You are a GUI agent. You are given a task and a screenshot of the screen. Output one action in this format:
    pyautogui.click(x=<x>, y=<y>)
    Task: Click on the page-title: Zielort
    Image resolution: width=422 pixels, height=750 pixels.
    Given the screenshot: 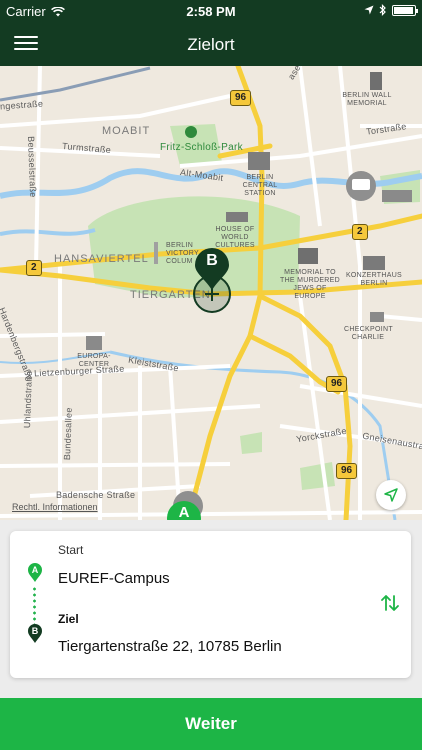 What is the action you would take?
    pyautogui.click(x=211, y=44)
    